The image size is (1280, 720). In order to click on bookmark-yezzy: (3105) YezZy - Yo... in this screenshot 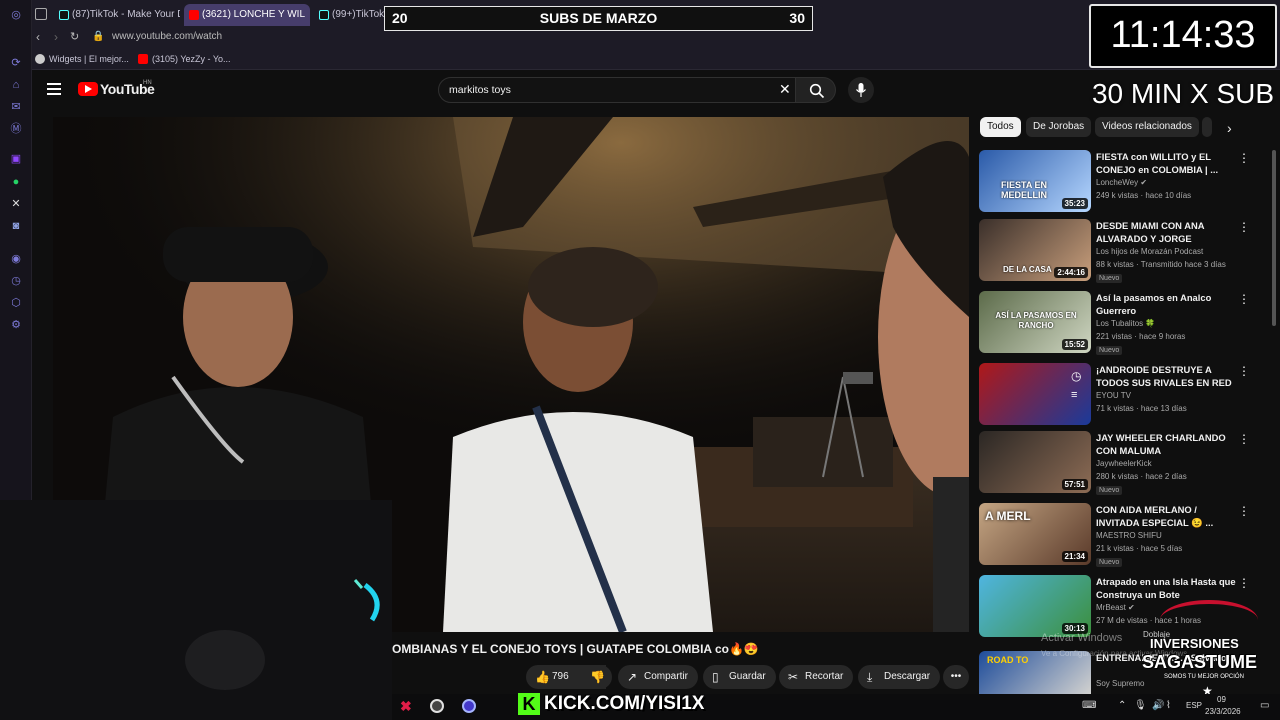, I will do `click(184, 59)`.